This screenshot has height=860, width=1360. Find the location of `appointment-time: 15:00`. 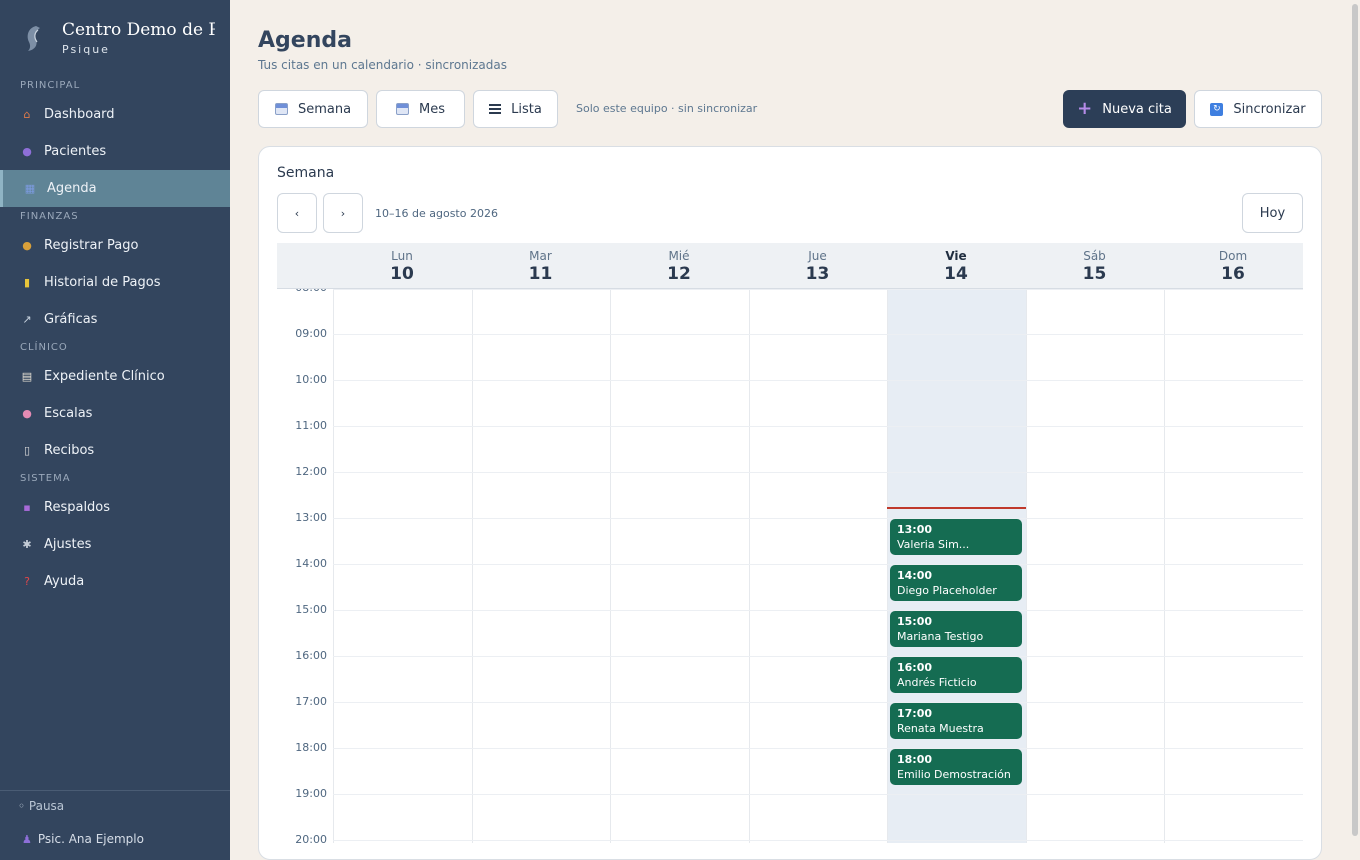

appointment-time: 15:00 is located at coordinates (915, 621).